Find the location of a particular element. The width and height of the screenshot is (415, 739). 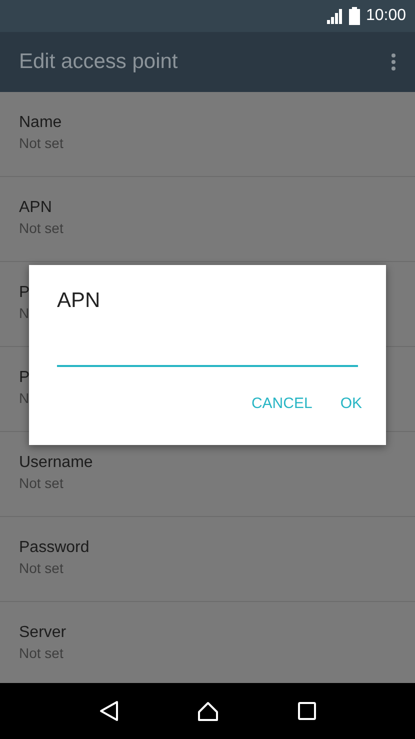

setting-title: Server is located at coordinates (42, 633).